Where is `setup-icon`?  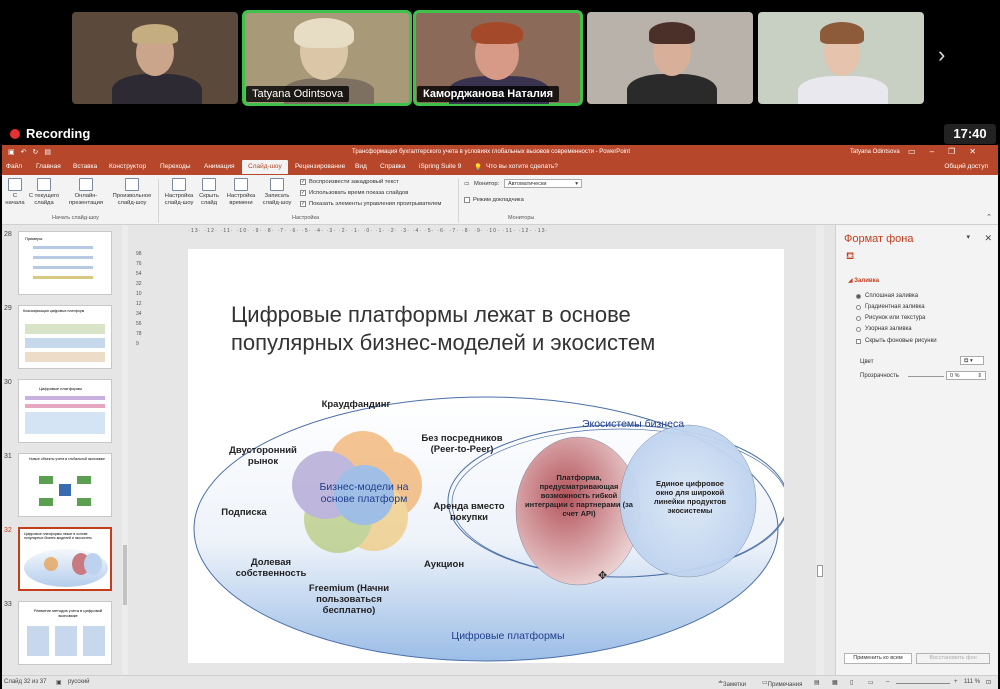
setup-icon is located at coordinates (179, 184).